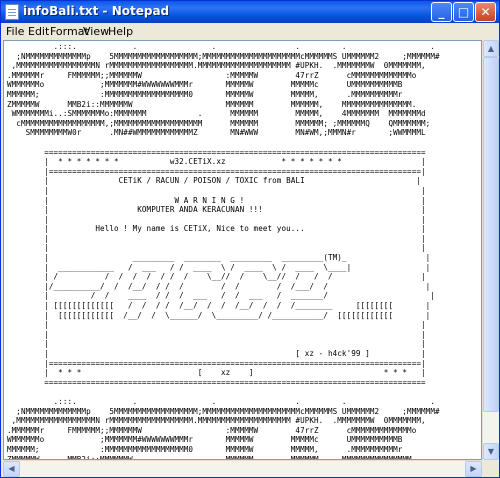  Describe the element at coordinates (250, 31) in the screenshot. I see `menu-bar: File Edit Format View Help` at that location.